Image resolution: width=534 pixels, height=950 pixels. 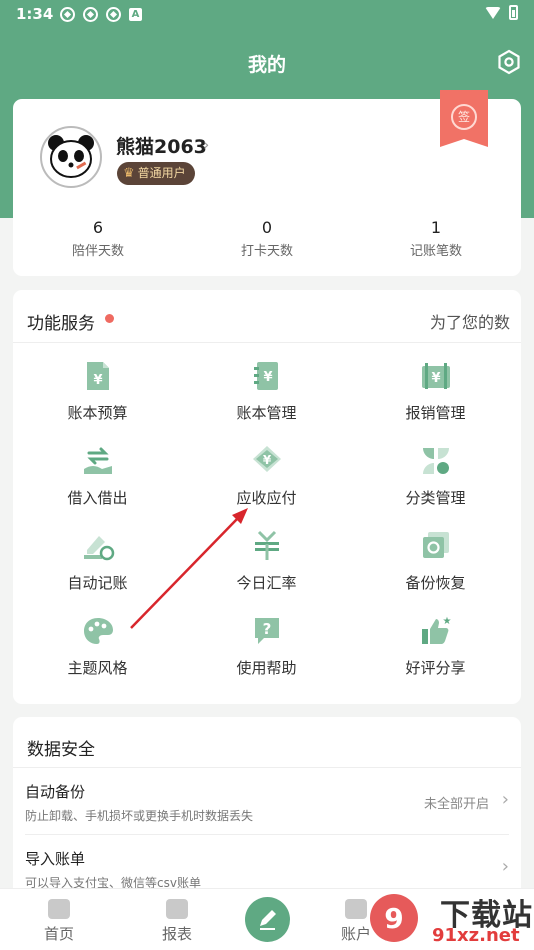 I want to click on stat-label: 打卡天数, so click(x=266, y=251).